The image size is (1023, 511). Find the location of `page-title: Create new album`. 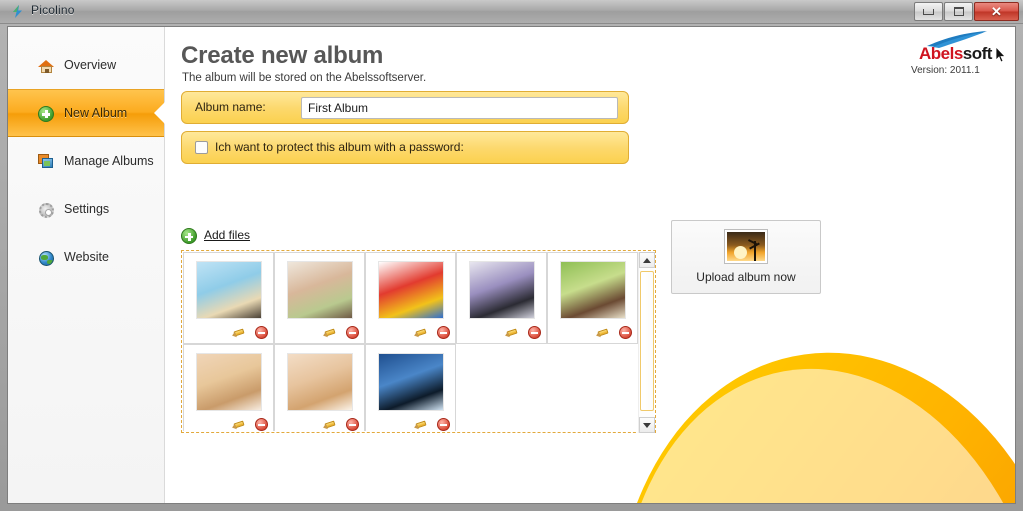

page-title: Create new album is located at coordinates (282, 55).